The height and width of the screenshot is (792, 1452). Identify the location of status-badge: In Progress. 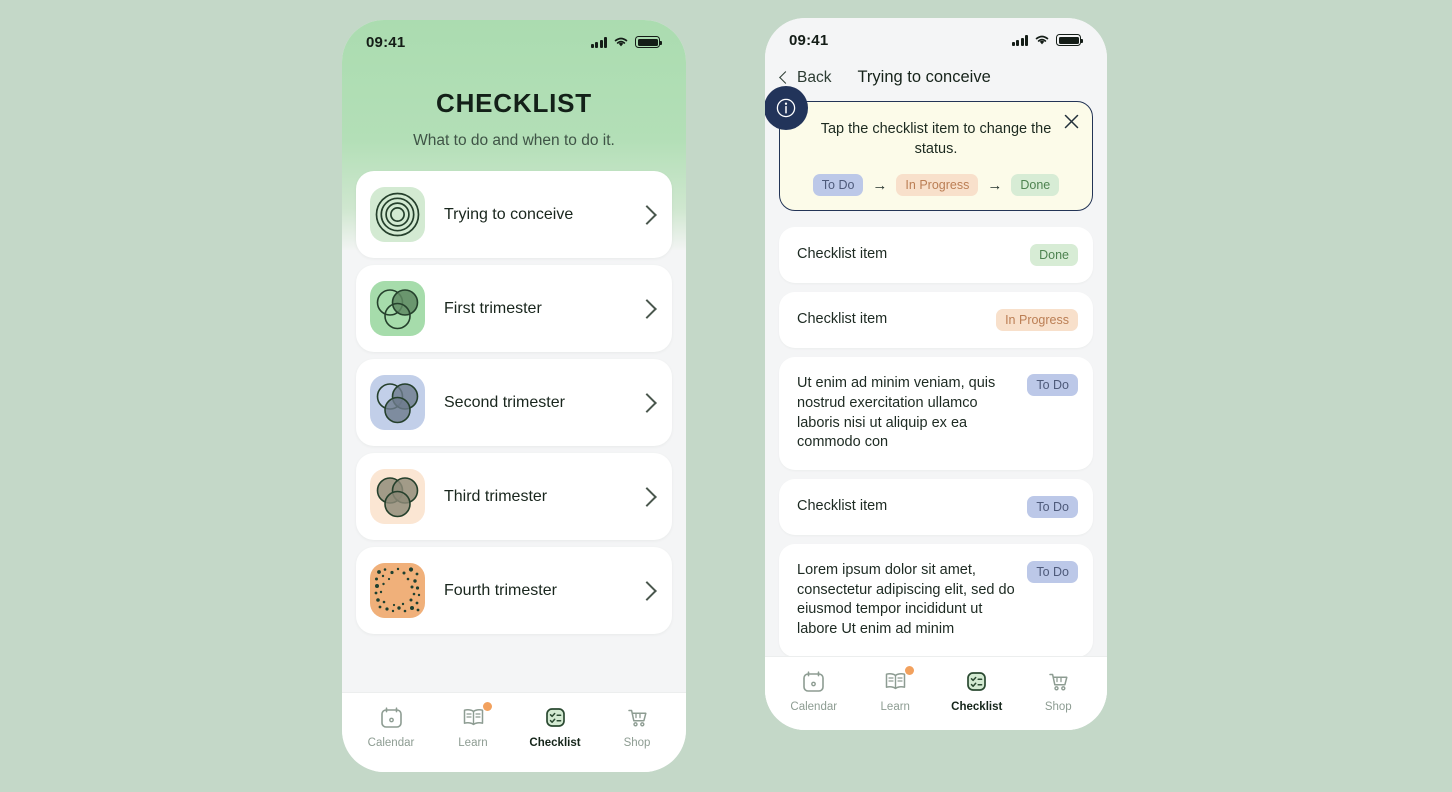
(1037, 320).